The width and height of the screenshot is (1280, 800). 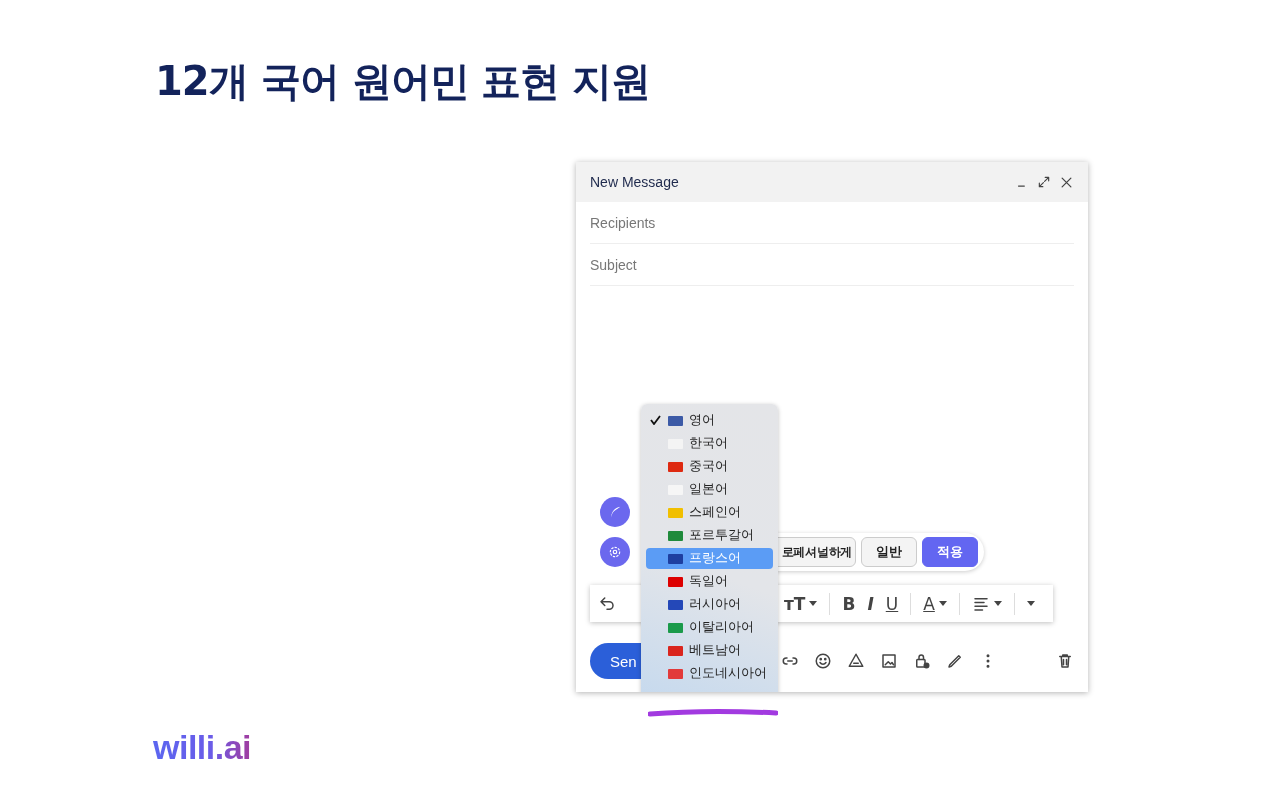 What do you see at coordinates (950, 552) in the screenshot?
I see `apply-button: 적용` at bounding box center [950, 552].